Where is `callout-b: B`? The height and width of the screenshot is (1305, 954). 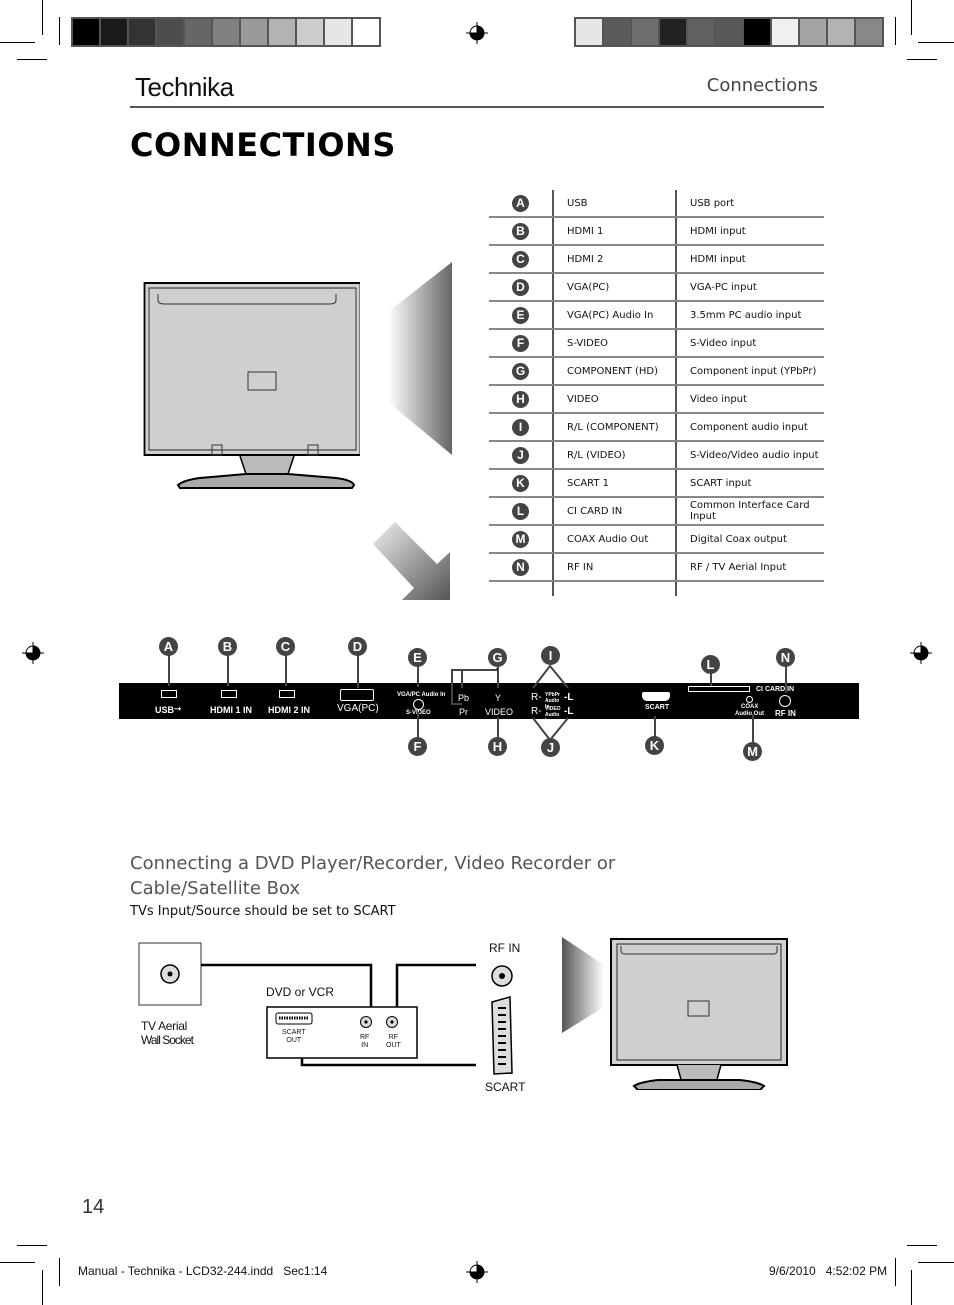
callout-b: B is located at coordinates (227, 646).